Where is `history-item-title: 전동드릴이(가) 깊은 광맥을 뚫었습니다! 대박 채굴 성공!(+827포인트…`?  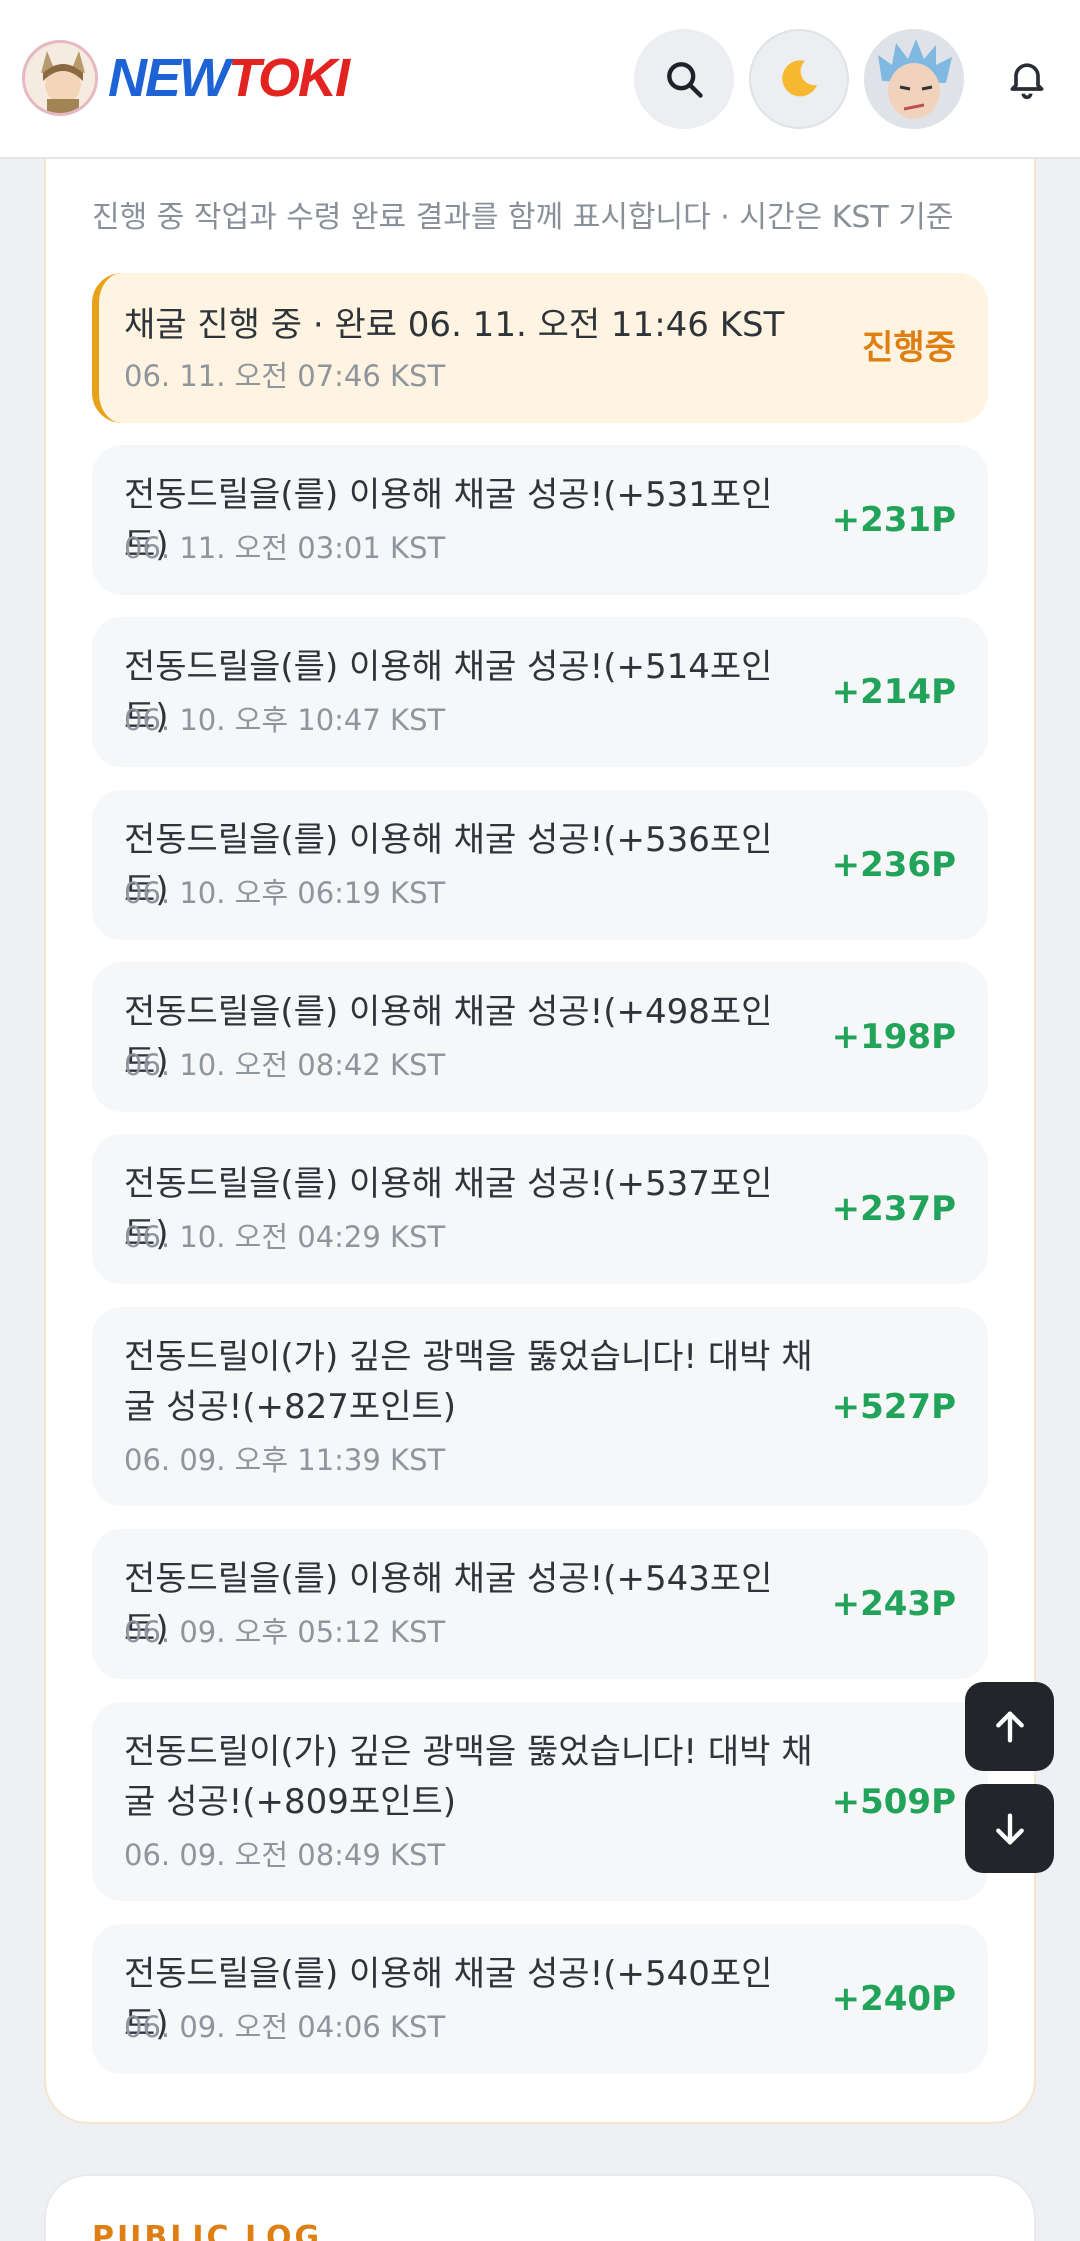 history-item-title: 전동드릴이(가) 깊은 광맥을 뚫었습니다! 대박 채굴 성공!(+827포인트… is located at coordinates (468, 1382).